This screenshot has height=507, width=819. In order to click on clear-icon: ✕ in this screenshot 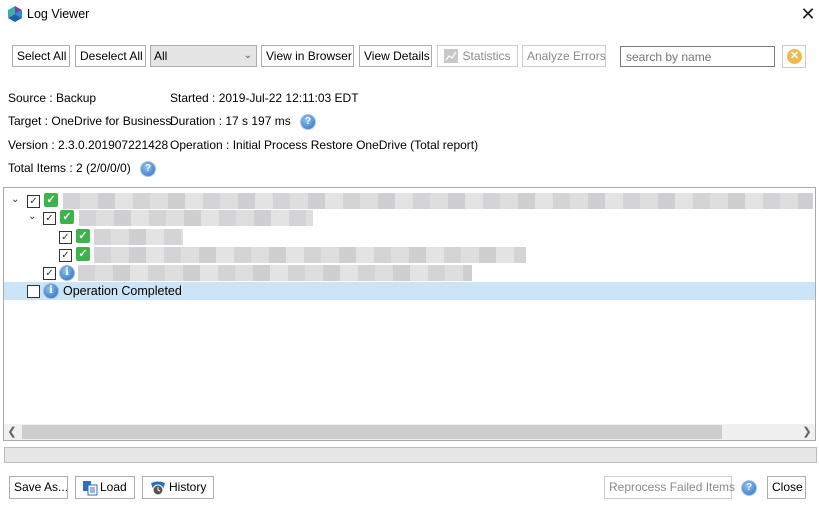, I will do `click(794, 56)`.